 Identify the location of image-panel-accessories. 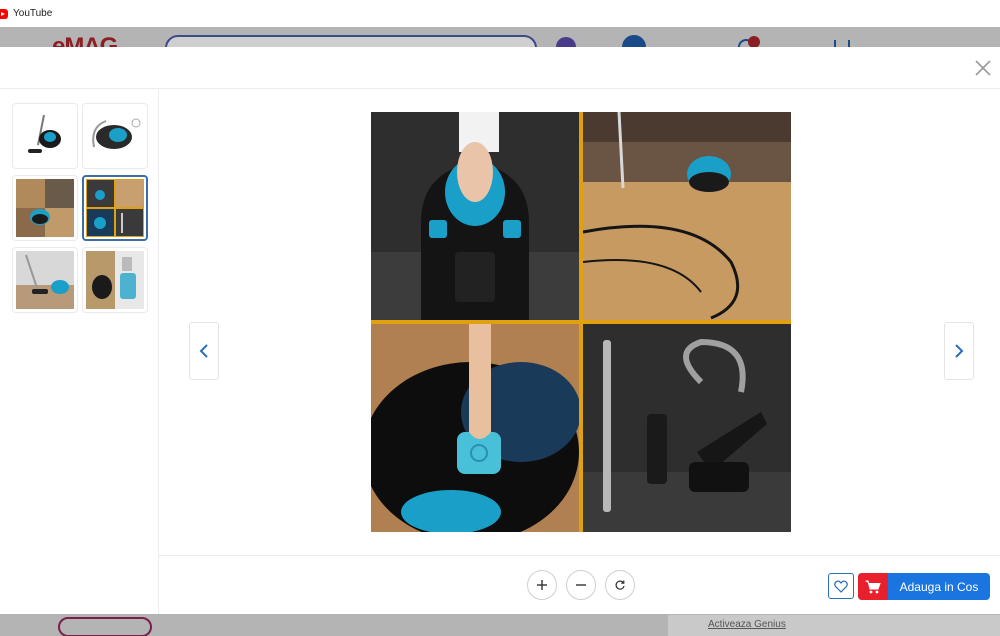
(687, 428).